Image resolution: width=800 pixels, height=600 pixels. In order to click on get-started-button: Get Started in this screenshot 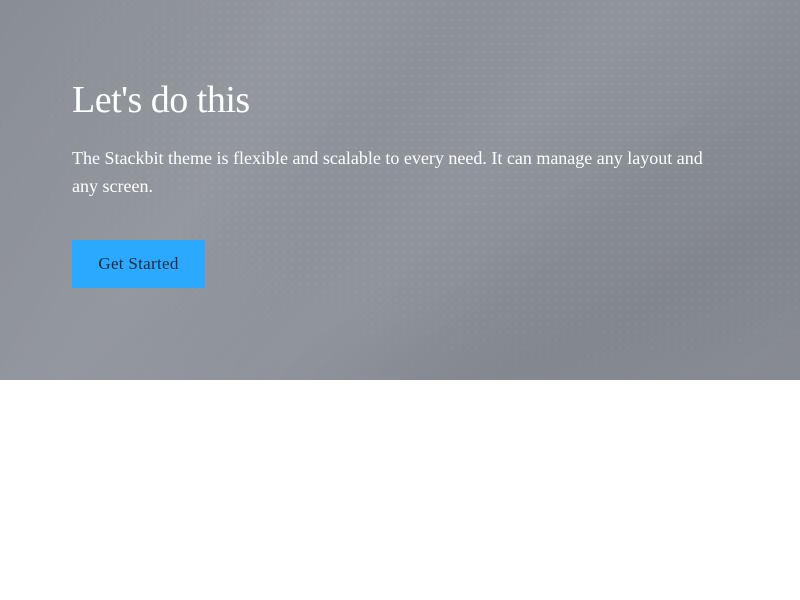, I will do `click(138, 264)`.